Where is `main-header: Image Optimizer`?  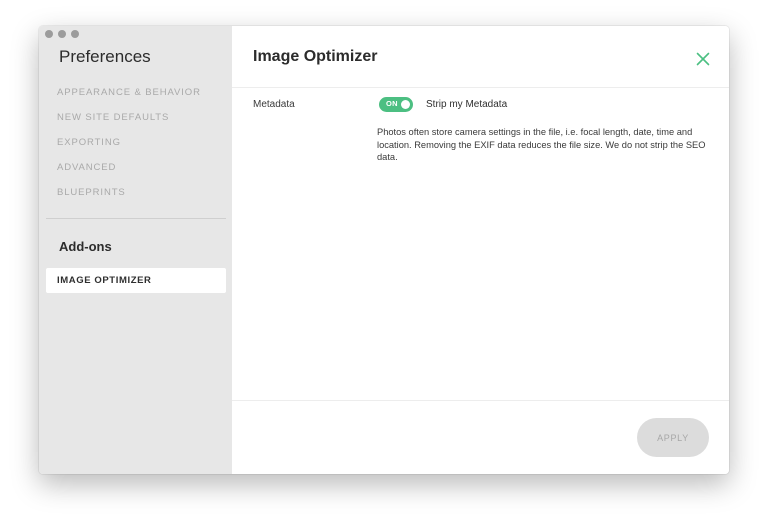
main-header: Image Optimizer is located at coordinates (480, 57).